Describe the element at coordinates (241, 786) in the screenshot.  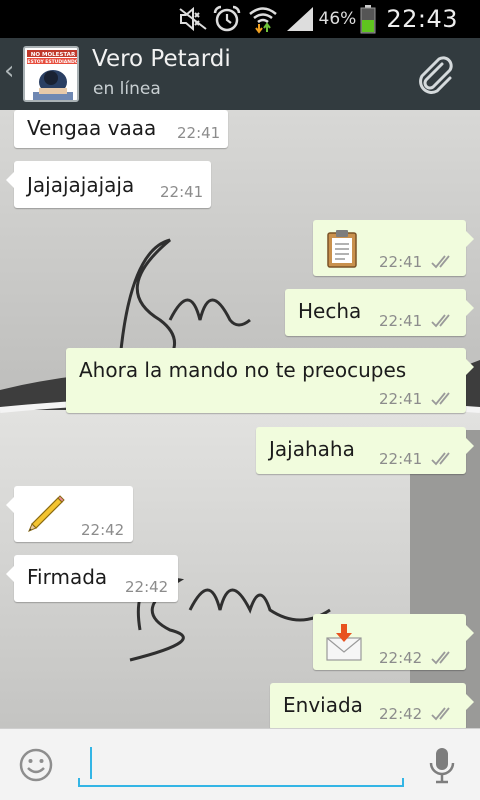
I see `input-underline` at that location.